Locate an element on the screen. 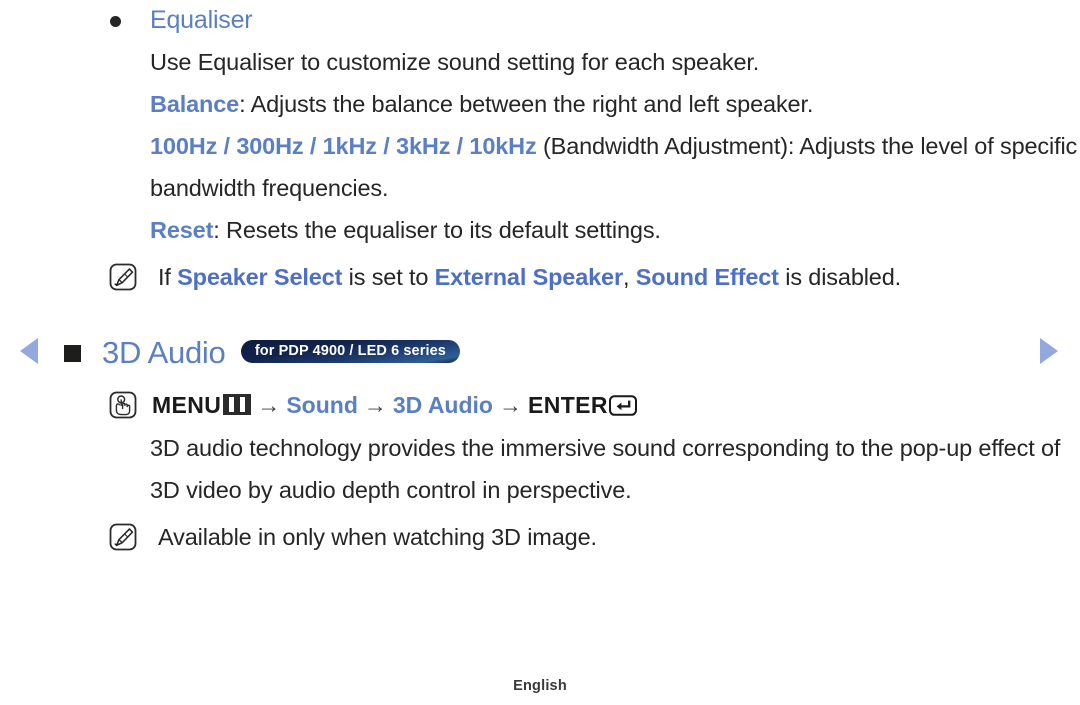 This screenshot has height=705, width=1080. audio3d-menu-path: MENU → Sound → 3D Audio → ENTER is located at coordinates (540, 408).